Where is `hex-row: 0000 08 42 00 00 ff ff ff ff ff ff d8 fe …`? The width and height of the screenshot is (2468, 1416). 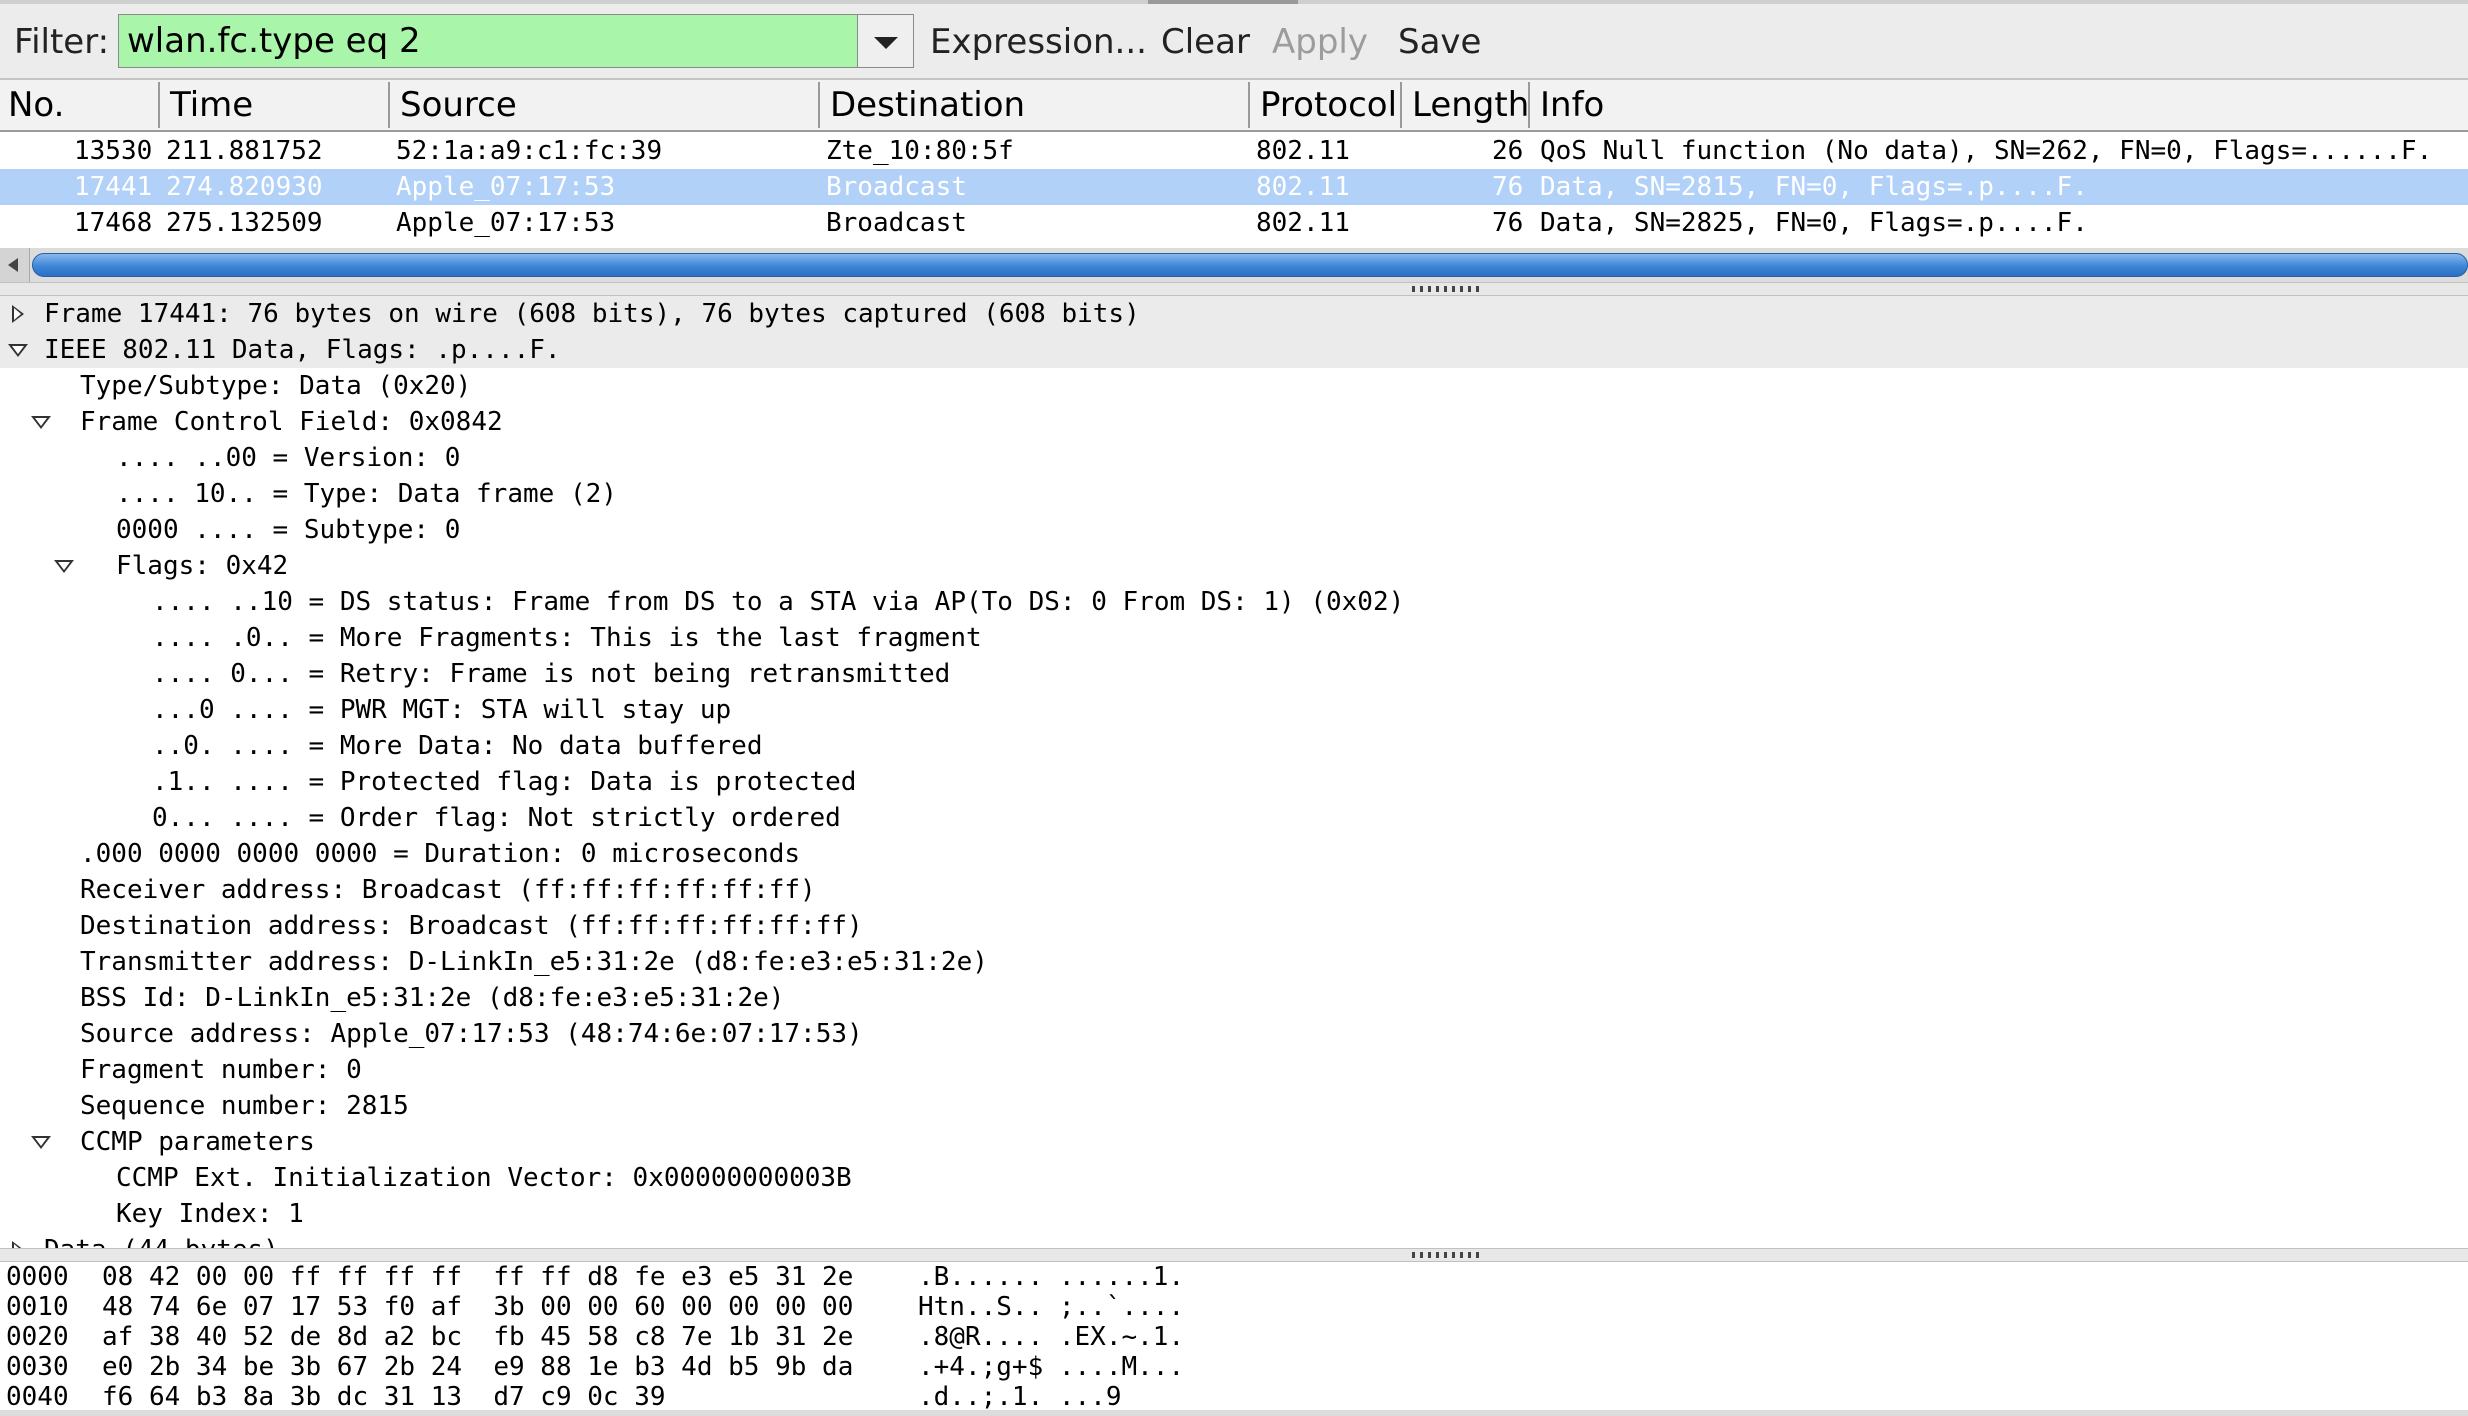 hex-row: 0000 08 42 00 00 ff ff ff ff ff ff d8 fe … is located at coordinates (1234, 1277).